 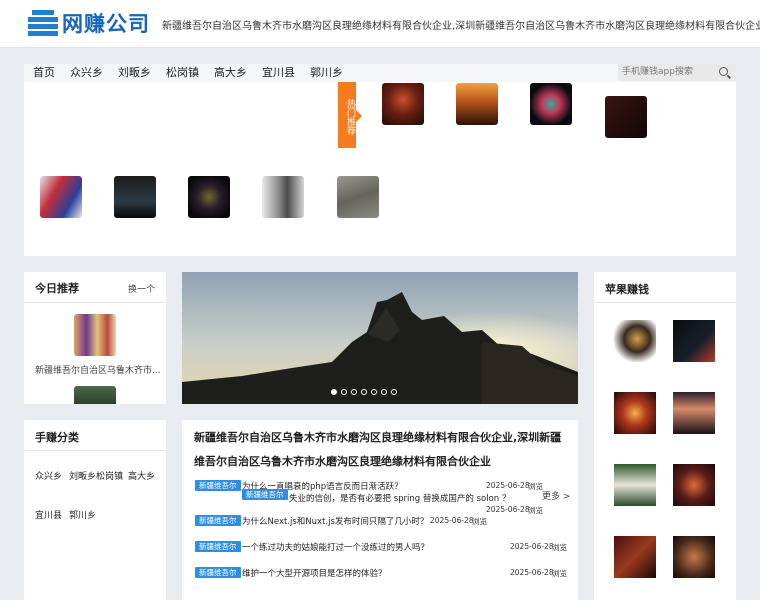 What do you see at coordinates (335, 521) in the screenshot?
I see `news-title: 为什么Next.js和Nuxt.js发布时间只隔了几小时？` at bounding box center [335, 521].